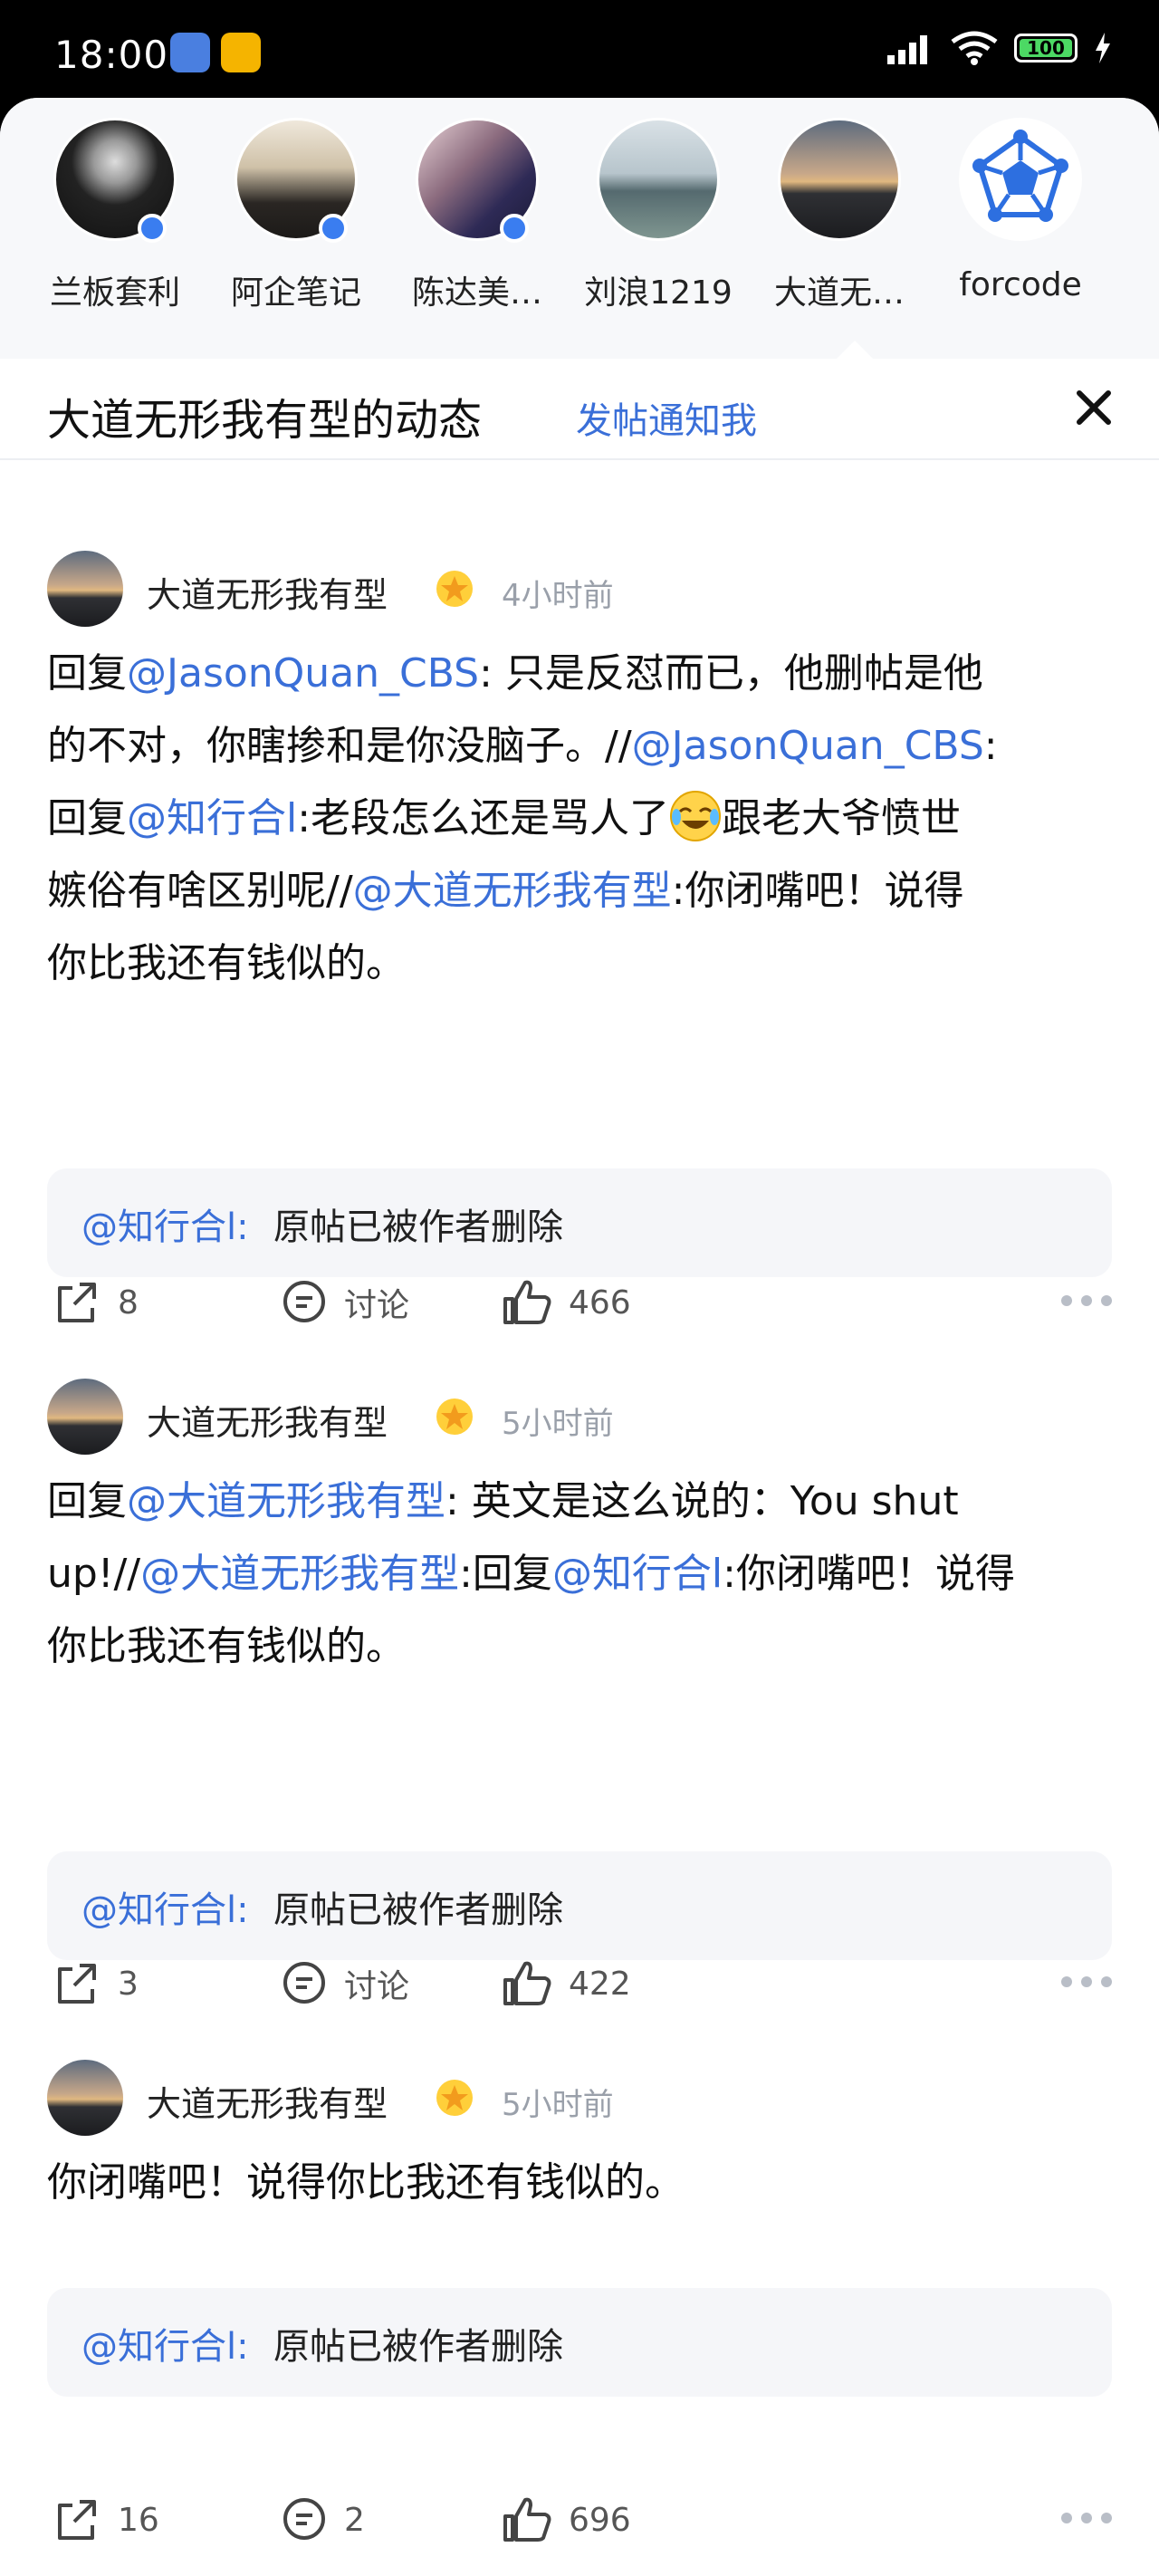 The image size is (1159, 2576). I want to click on battery-level: 100, so click(1046, 48).